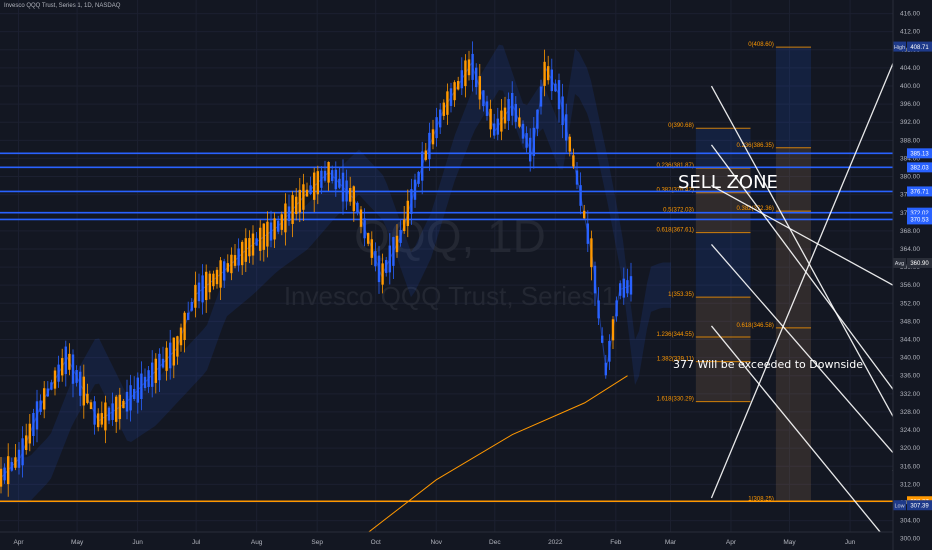  What do you see at coordinates (674, 166) in the screenshot?
I see `fib-label: 0.236(381.87)` at bounding box center [674, 166].